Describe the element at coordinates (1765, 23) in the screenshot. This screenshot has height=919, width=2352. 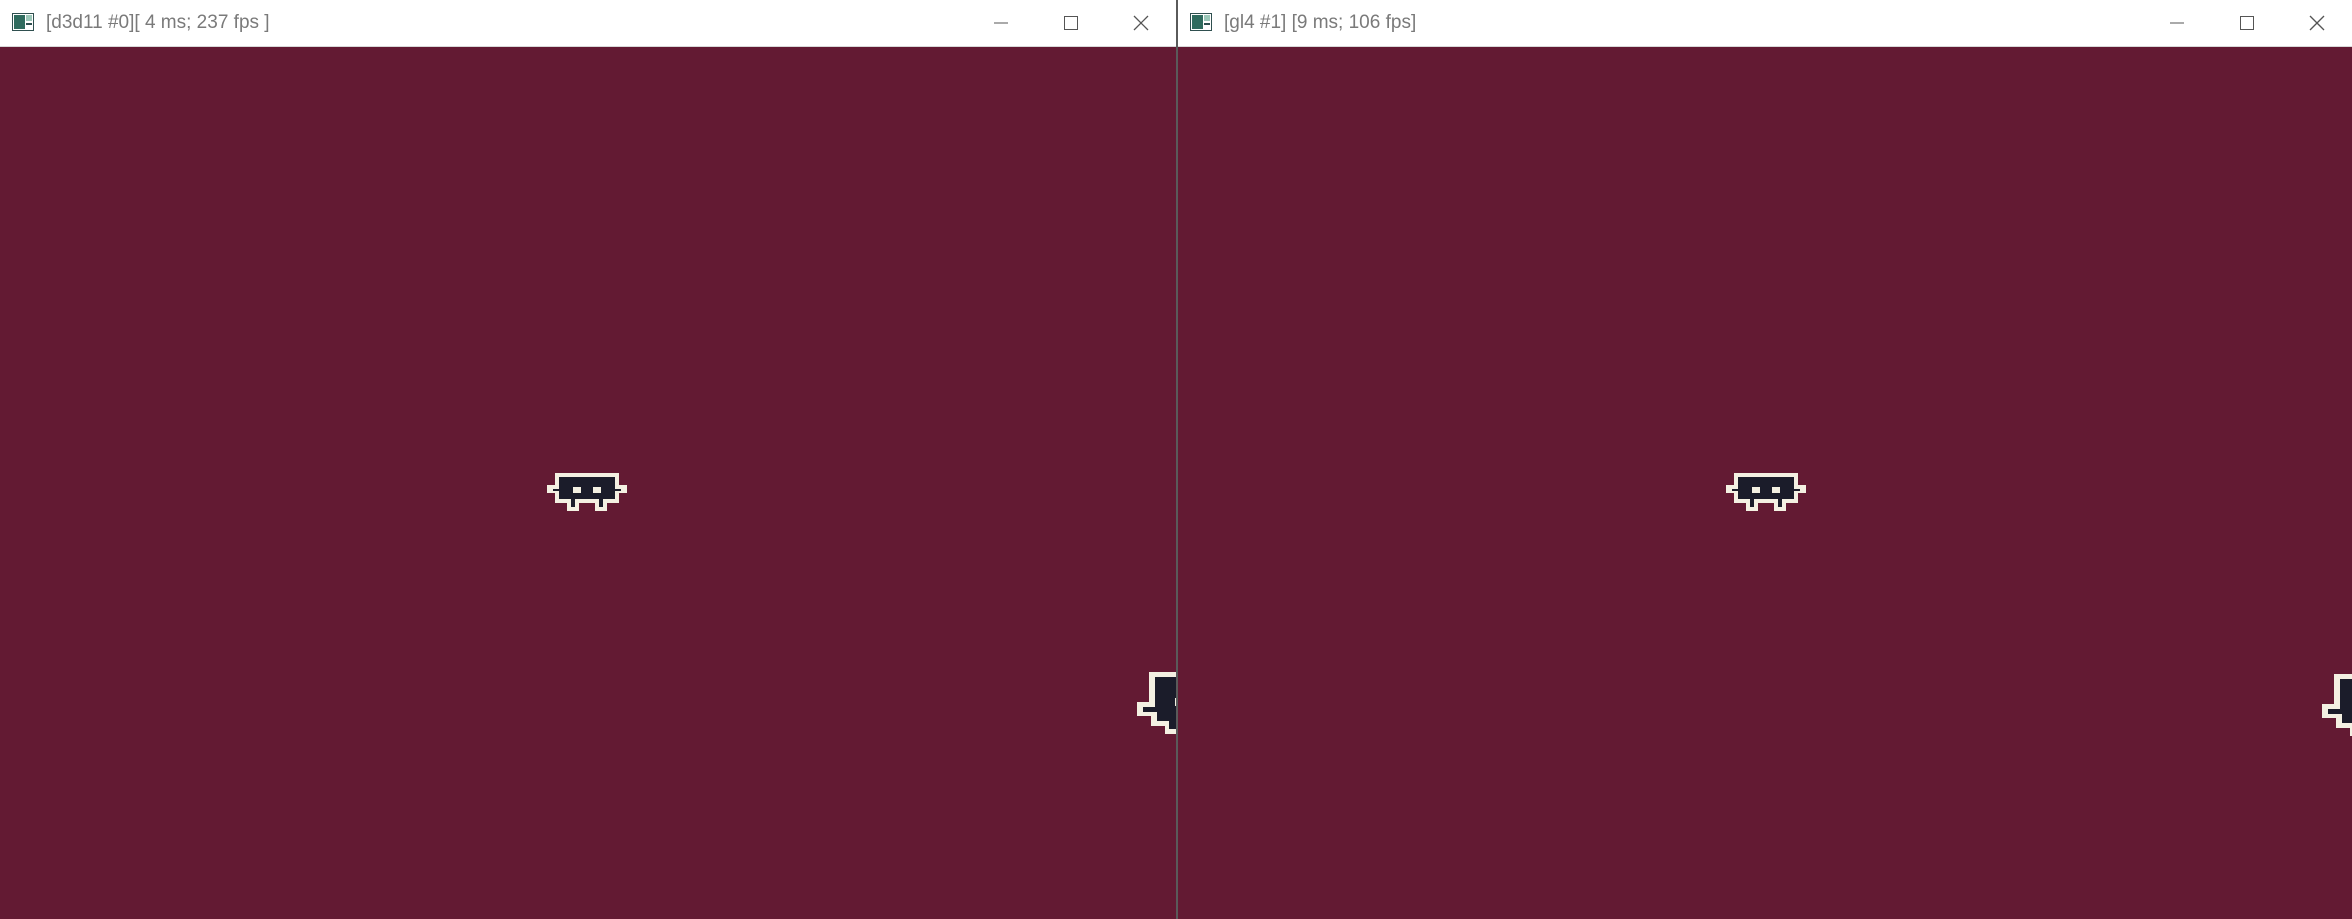
I see `title-bar: [gl4 #1] [9 ms; 106 fps]` at that location.